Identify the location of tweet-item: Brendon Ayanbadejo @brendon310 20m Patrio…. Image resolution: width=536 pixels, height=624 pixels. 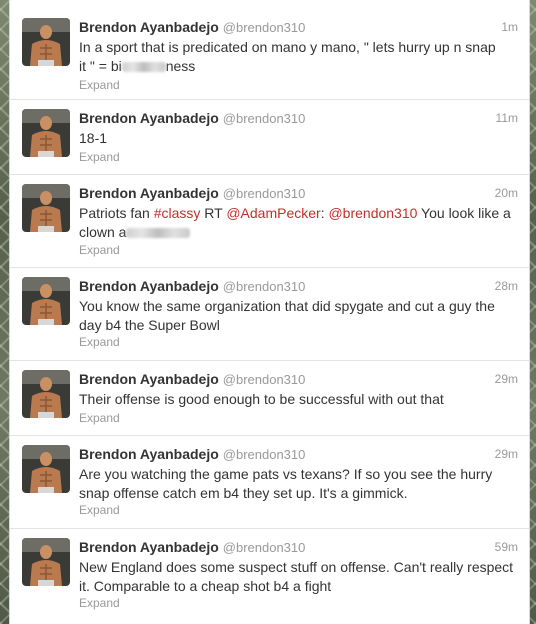
(269, 221).